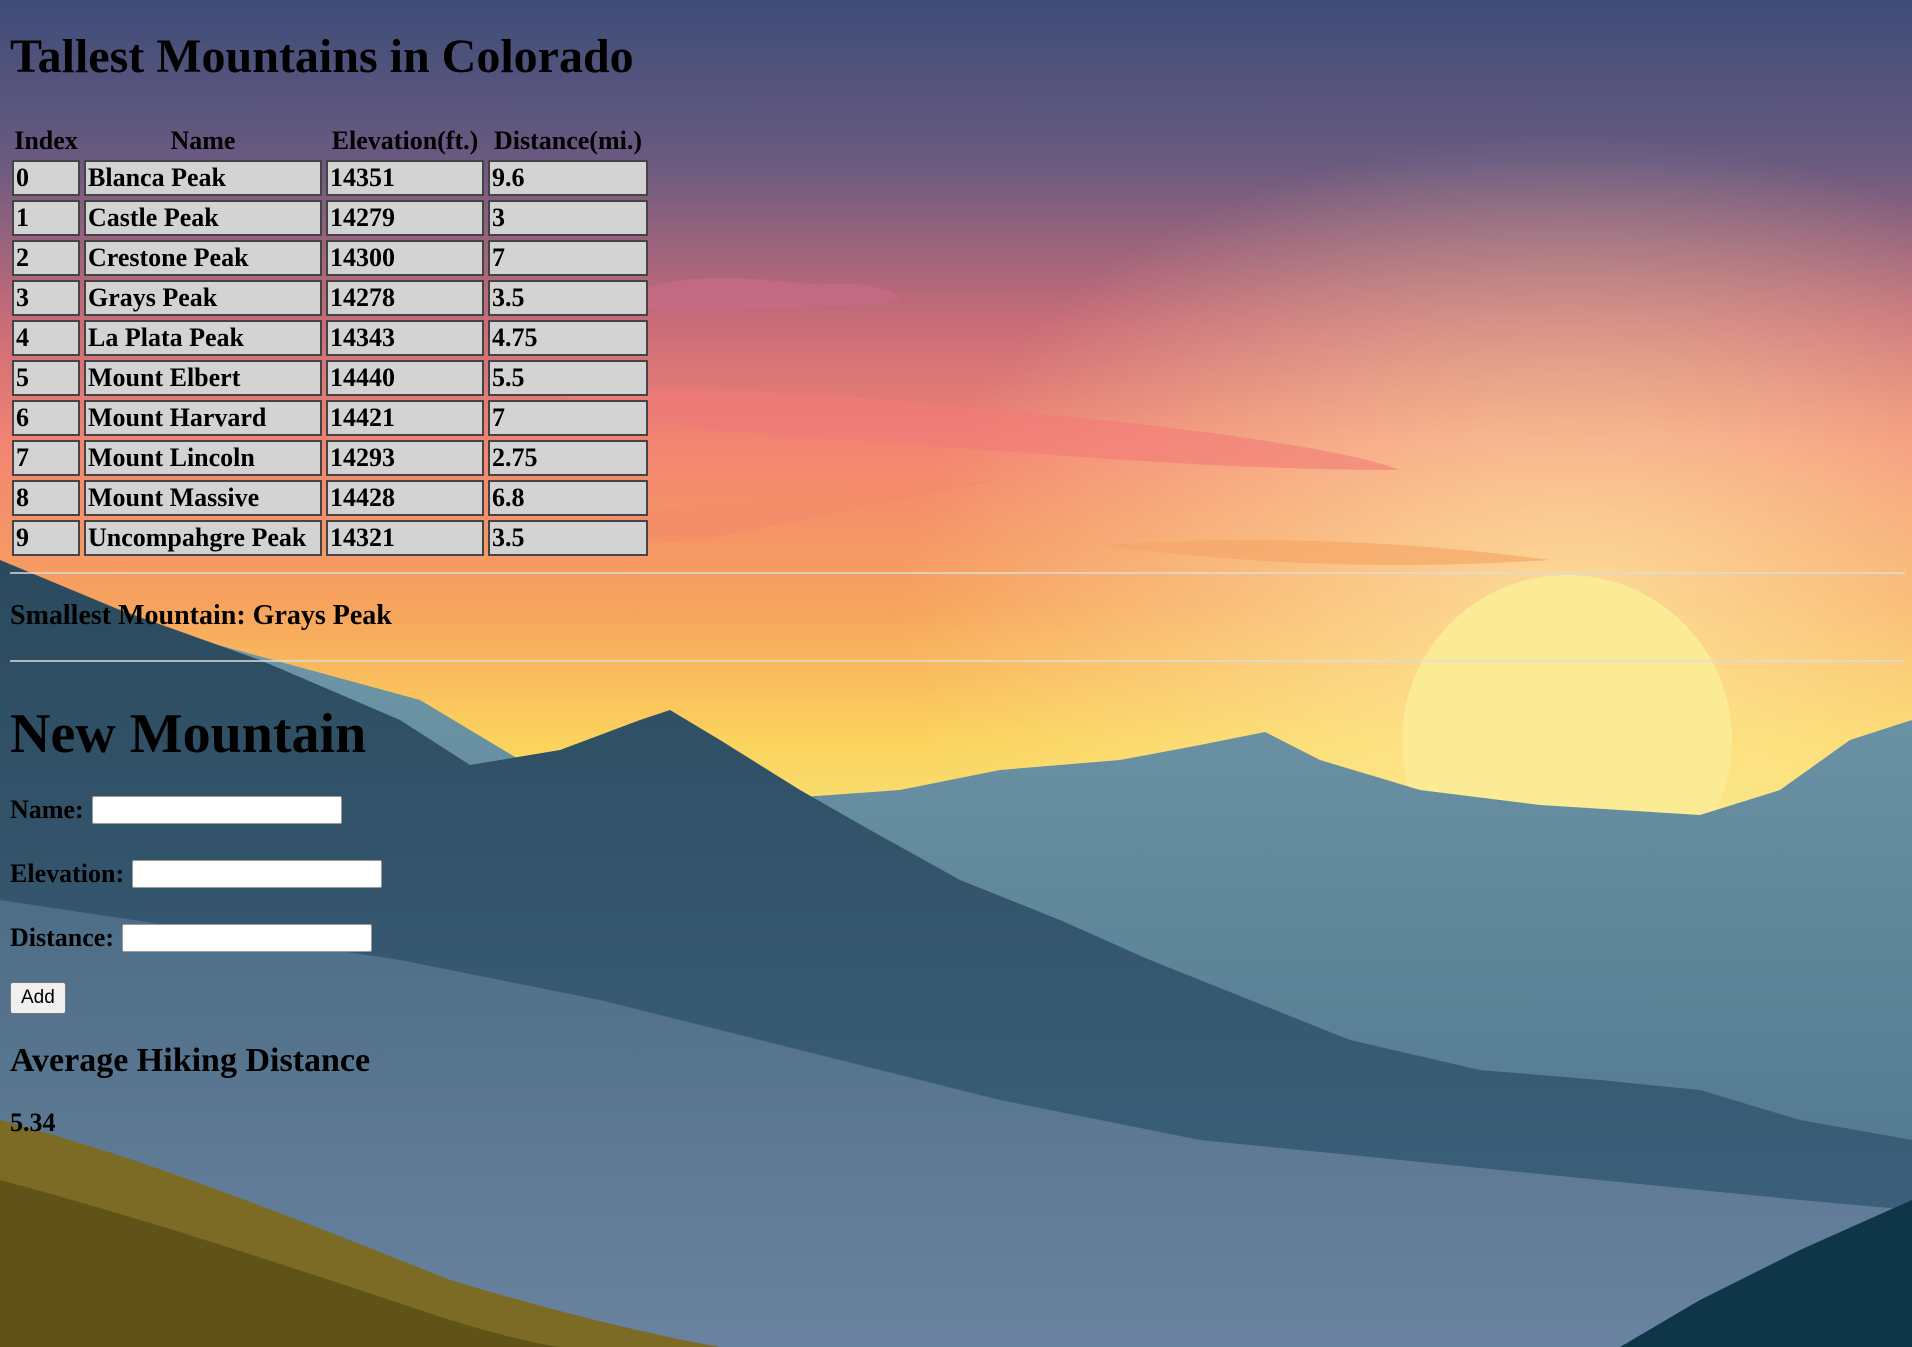 Image resolution: width=1912 pixels, height=1347 pixels. I want to click on name-label: Name:, so click(47, 809).